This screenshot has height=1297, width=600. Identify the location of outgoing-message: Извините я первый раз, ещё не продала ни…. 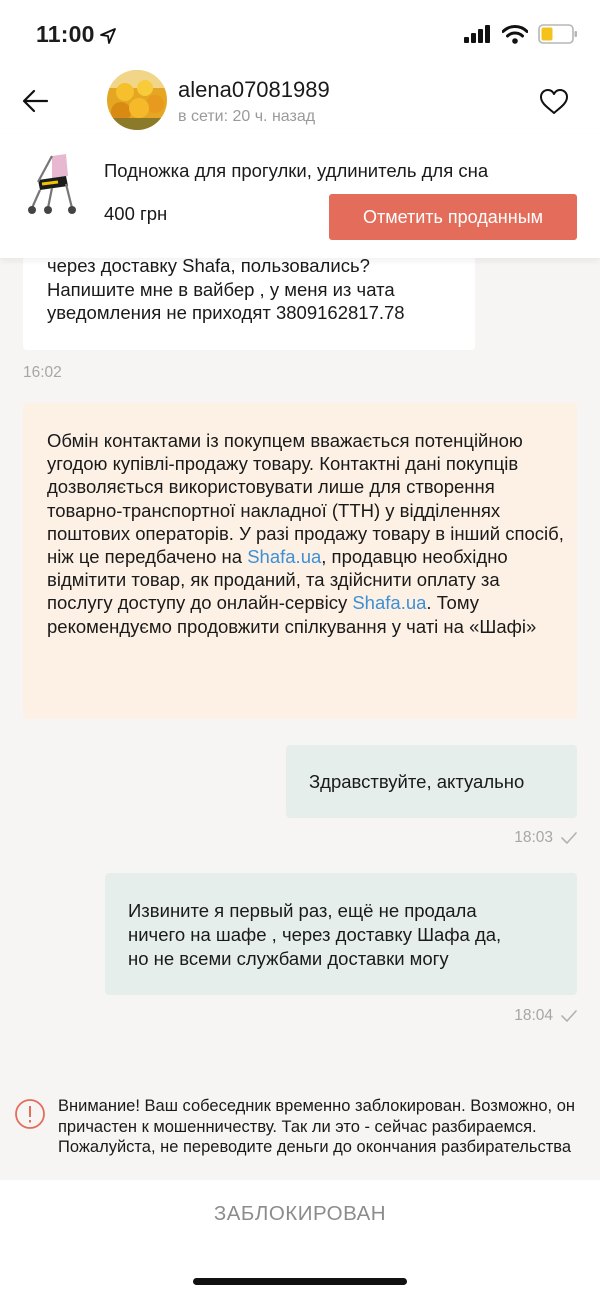
(341, 934).